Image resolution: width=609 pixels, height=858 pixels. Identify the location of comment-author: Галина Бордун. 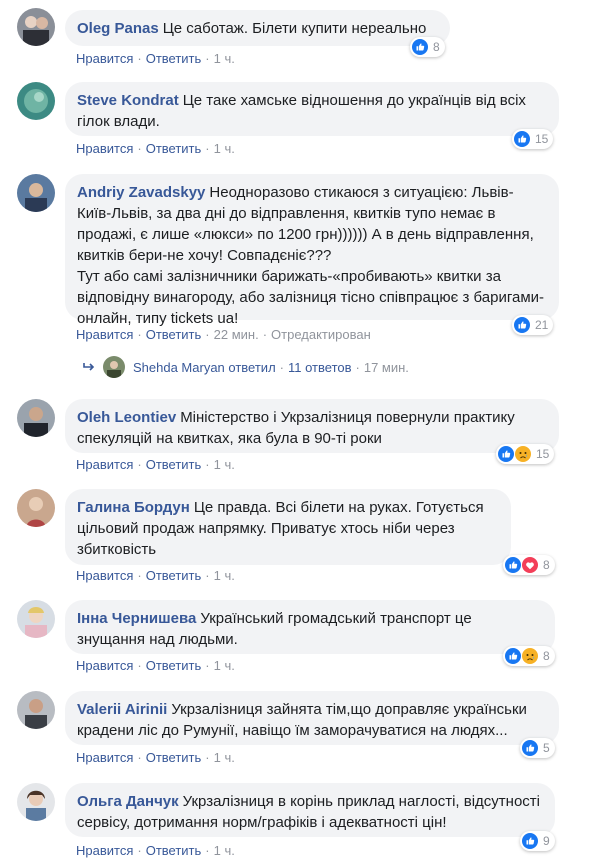
(133, 507).